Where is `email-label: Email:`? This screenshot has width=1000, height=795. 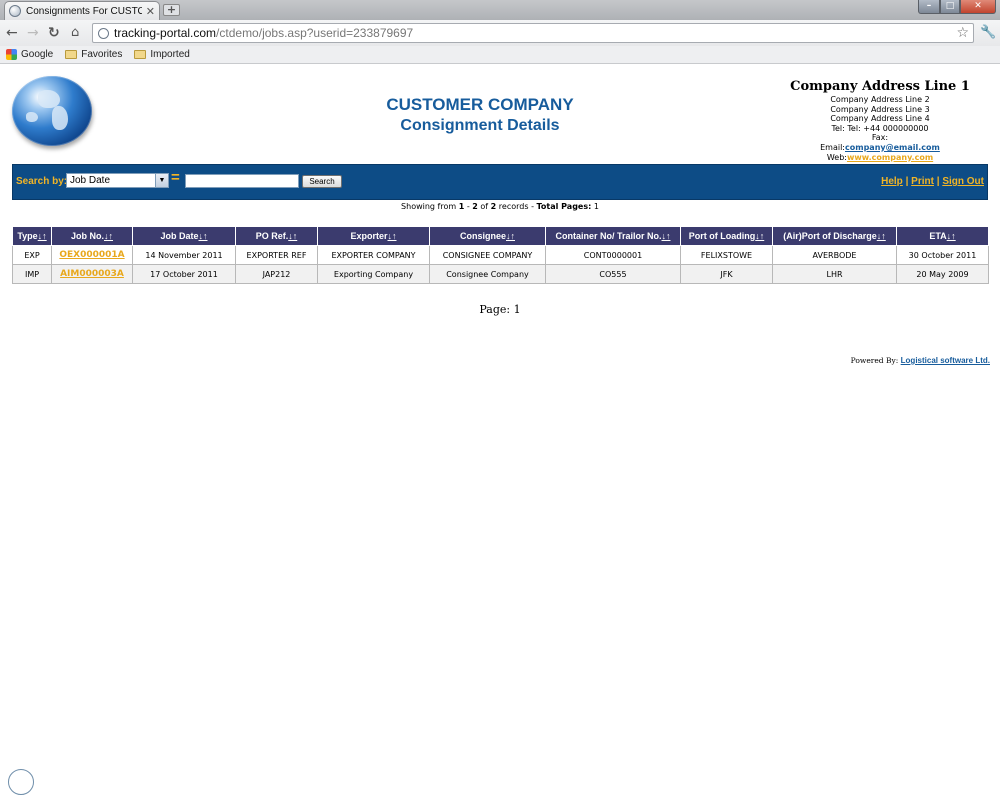
email-label: Email: is located at coordinates (832, 147).